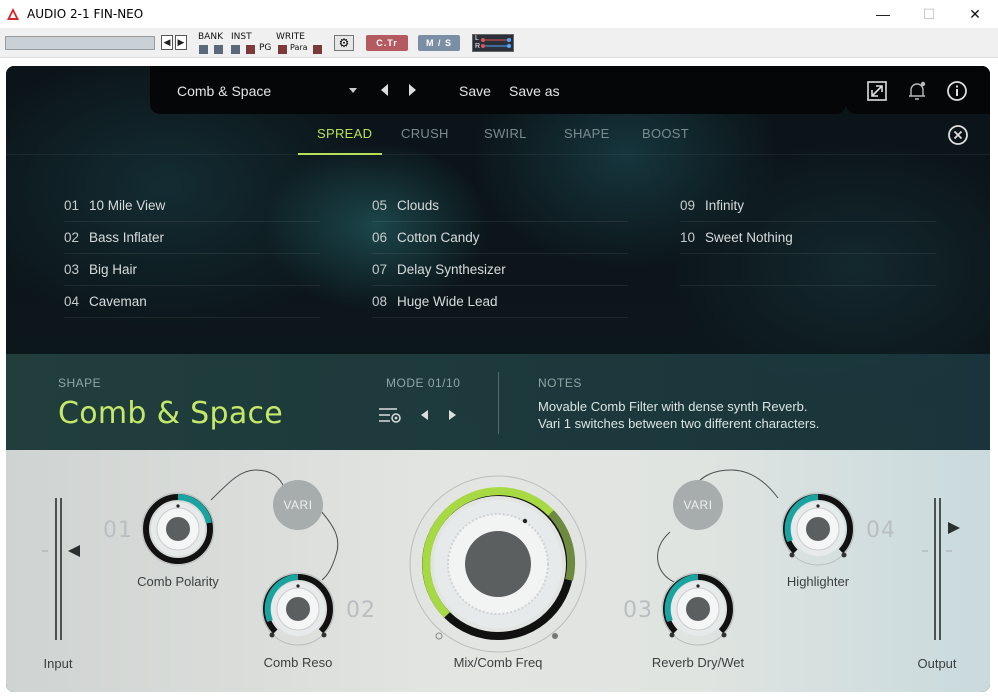 Image resolution: width=998 pixels, height=699 pixels. I want to click on prev-mode-button, so click(424, 415).